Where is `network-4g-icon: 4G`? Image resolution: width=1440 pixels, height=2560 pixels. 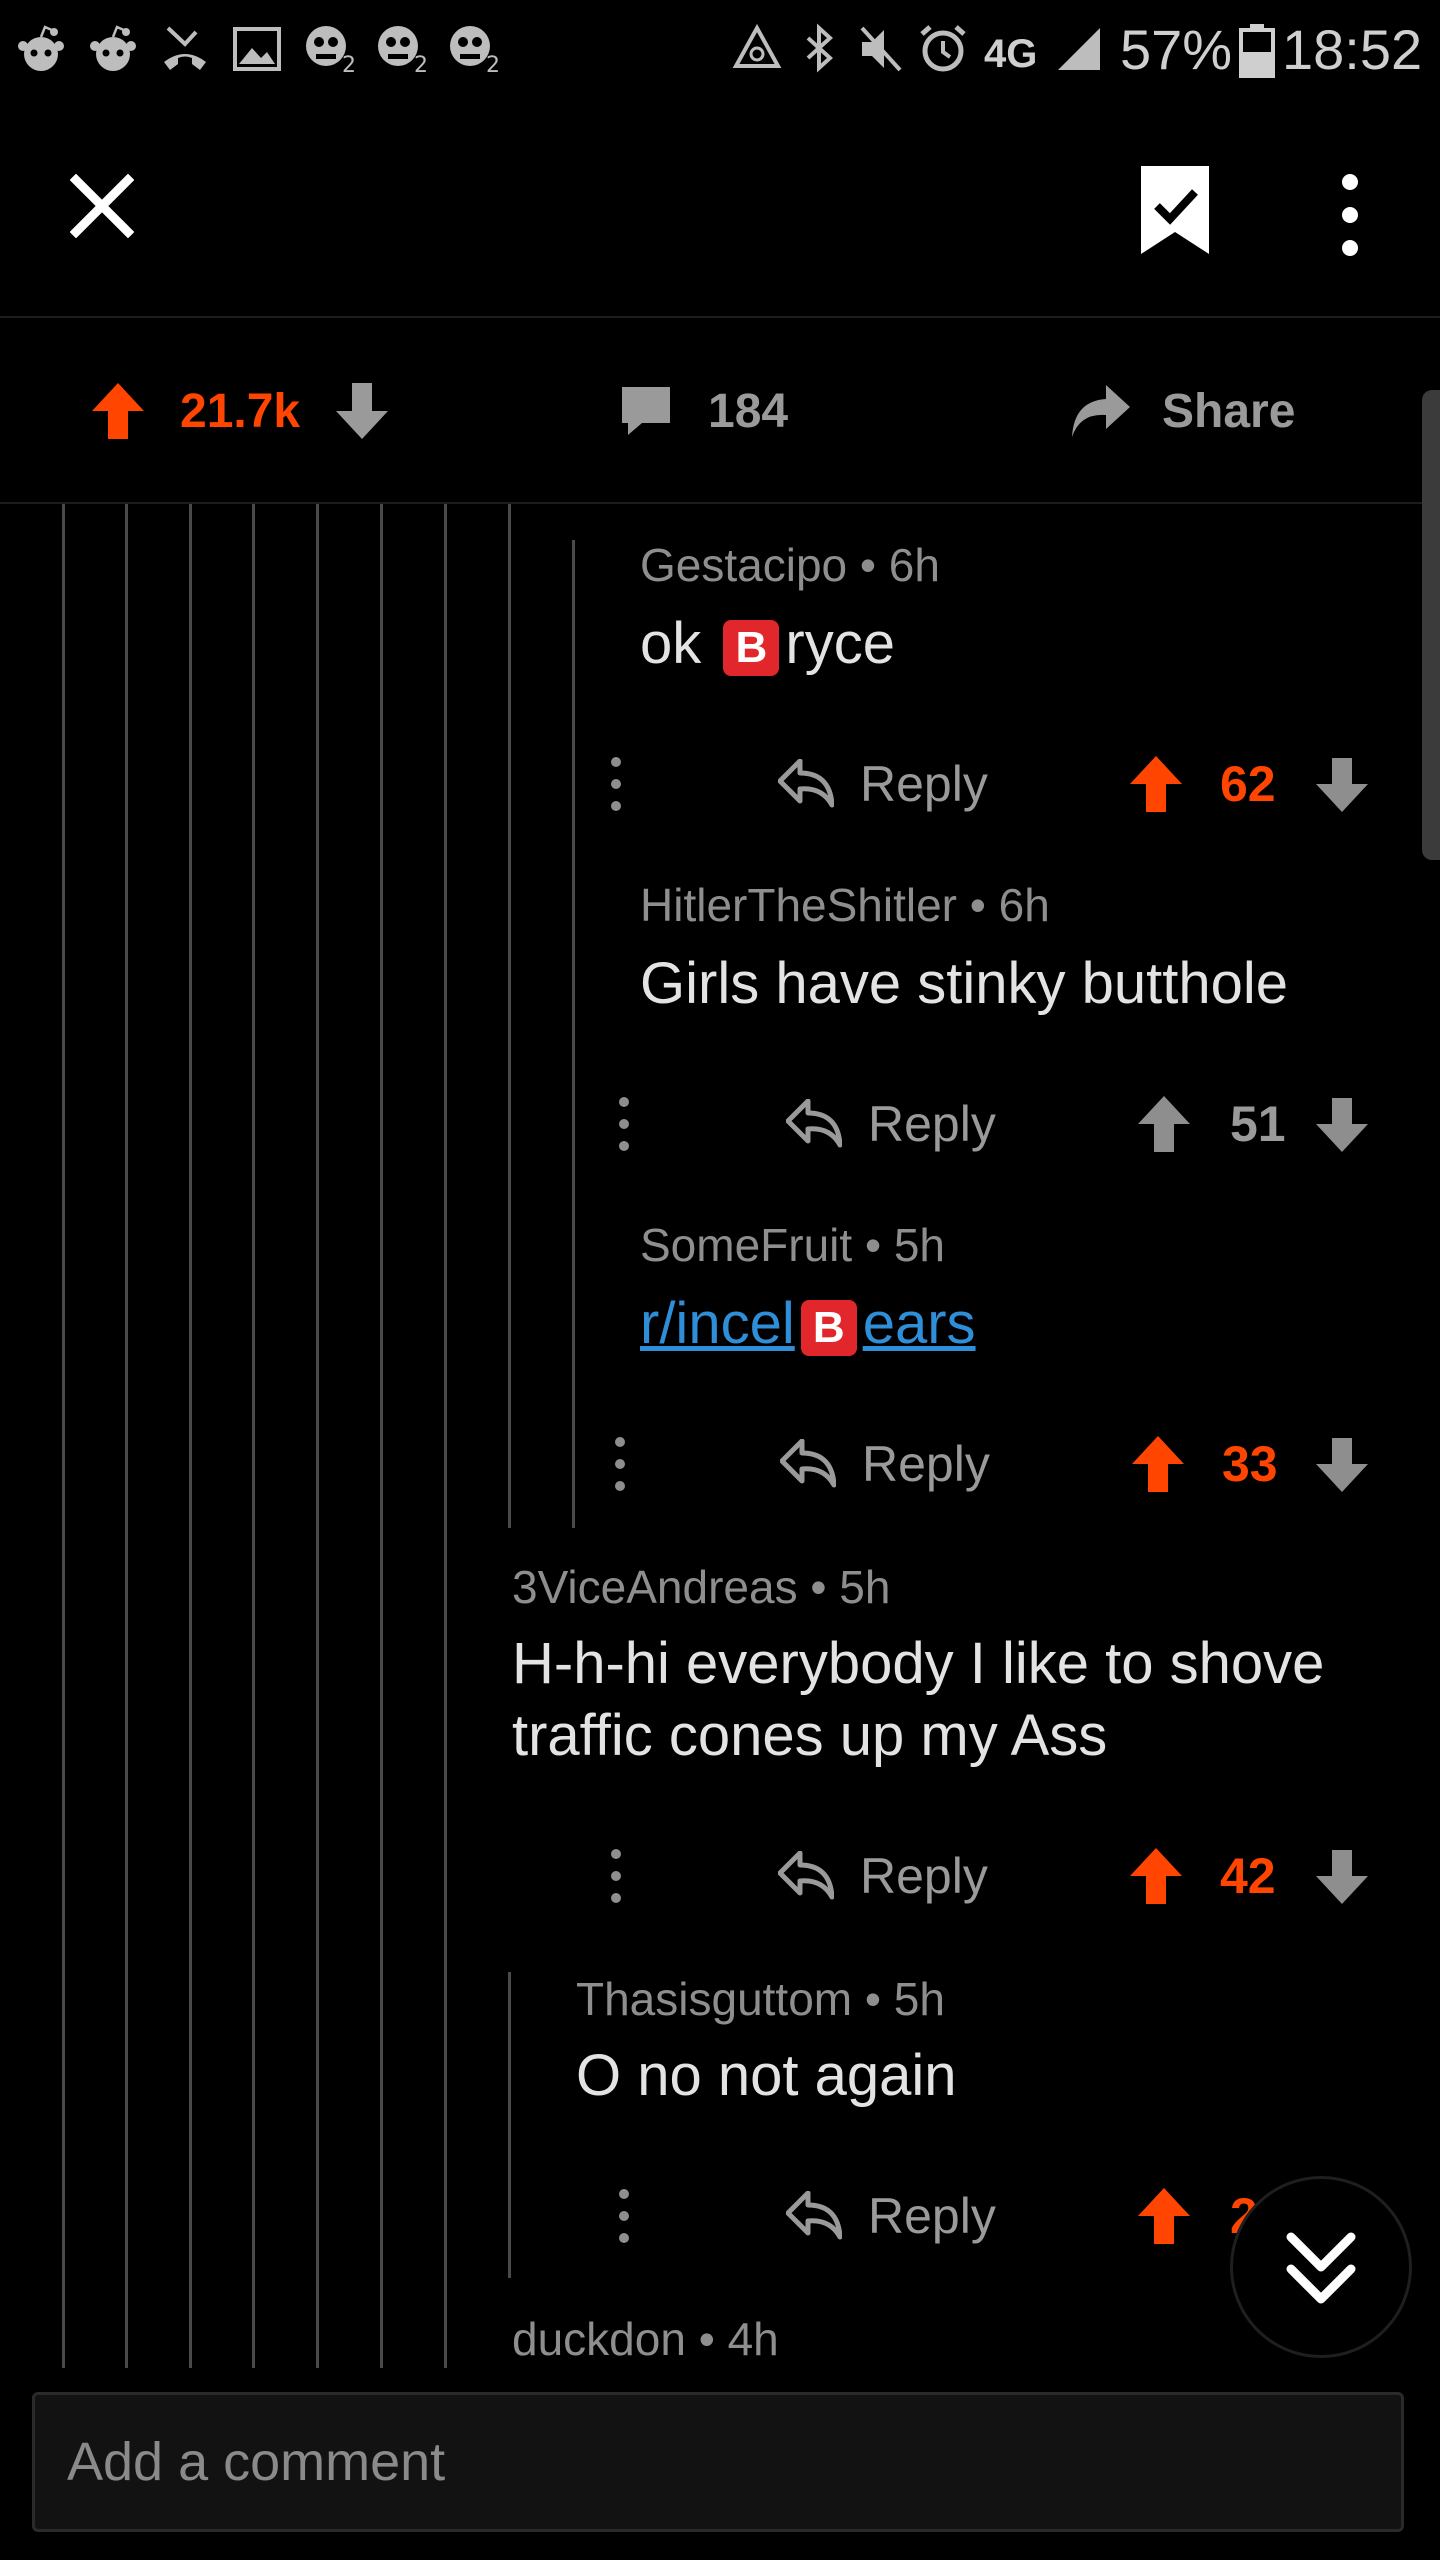
network-4g-icon: 4G is located at coordinates (1011, 54).